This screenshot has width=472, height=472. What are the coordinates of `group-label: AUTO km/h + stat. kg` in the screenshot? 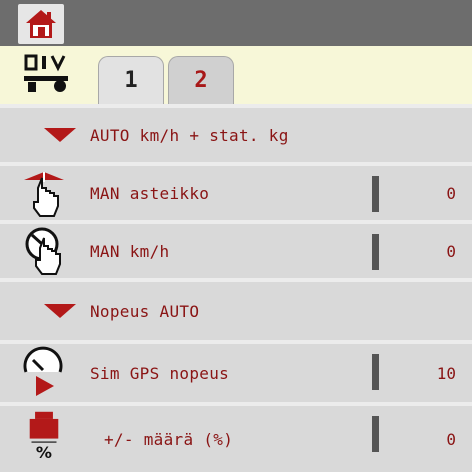 It's located at (189, 135).